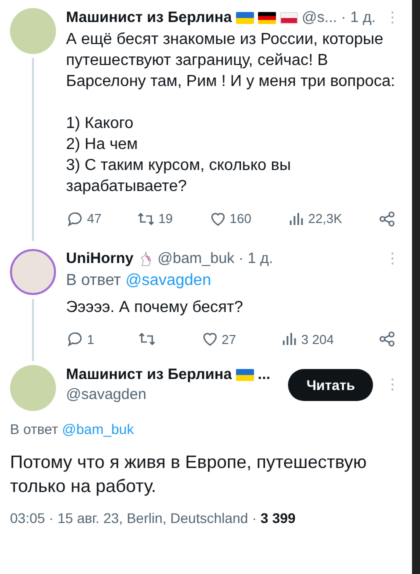  I want to click on heart-icon, so click(209, 339).